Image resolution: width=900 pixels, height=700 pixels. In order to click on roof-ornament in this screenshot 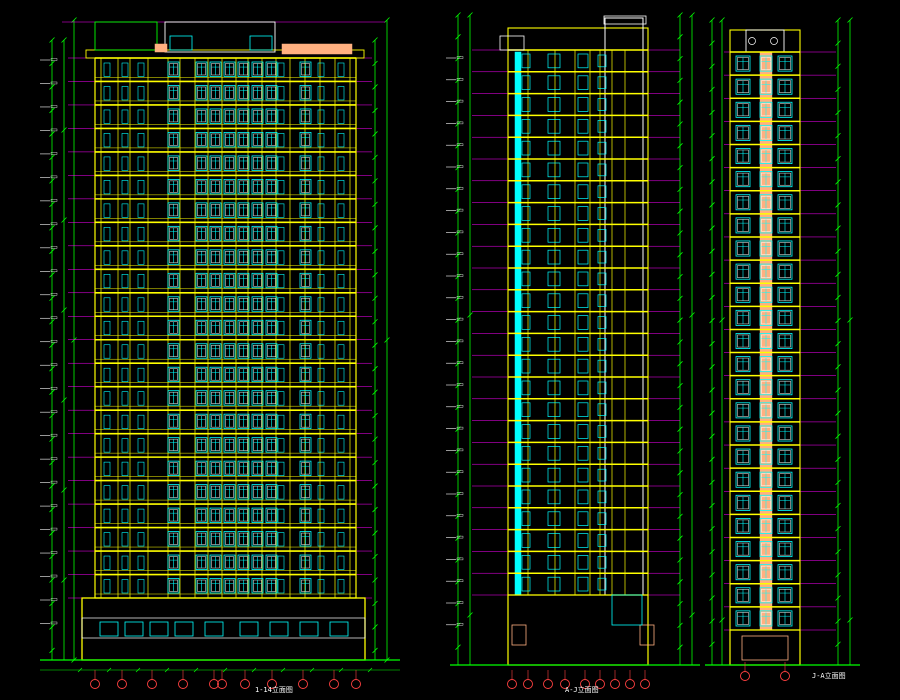, I will do `click(774, 41)`.